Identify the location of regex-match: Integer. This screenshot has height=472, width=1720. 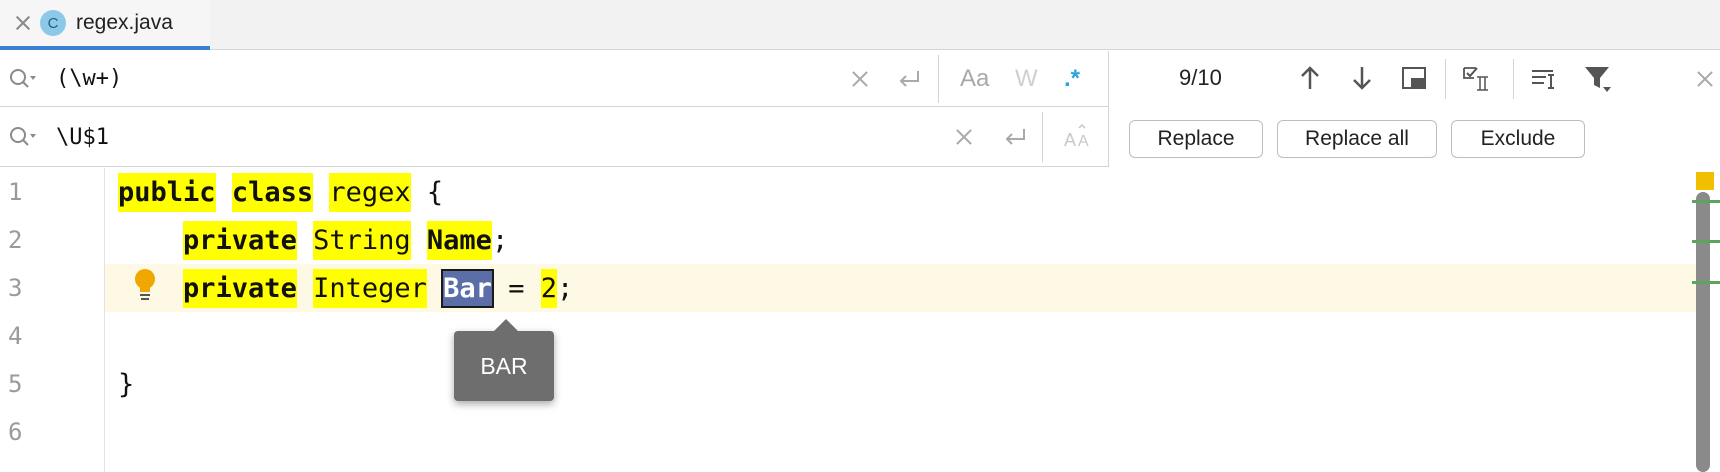
(370, 288).